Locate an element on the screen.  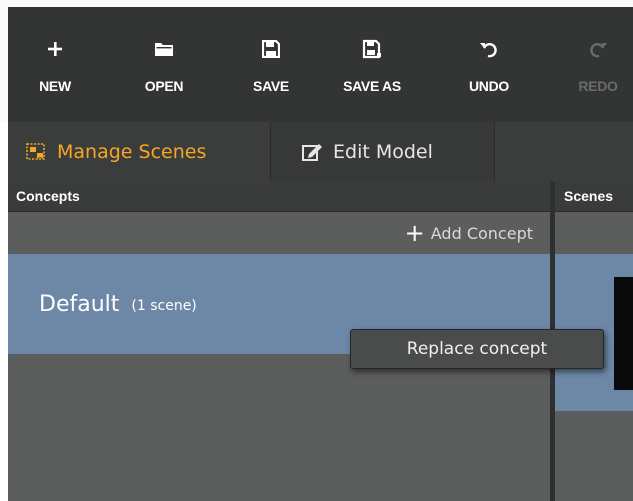
add-concept-button: + Add Concept is located at coordinates (469, 233).